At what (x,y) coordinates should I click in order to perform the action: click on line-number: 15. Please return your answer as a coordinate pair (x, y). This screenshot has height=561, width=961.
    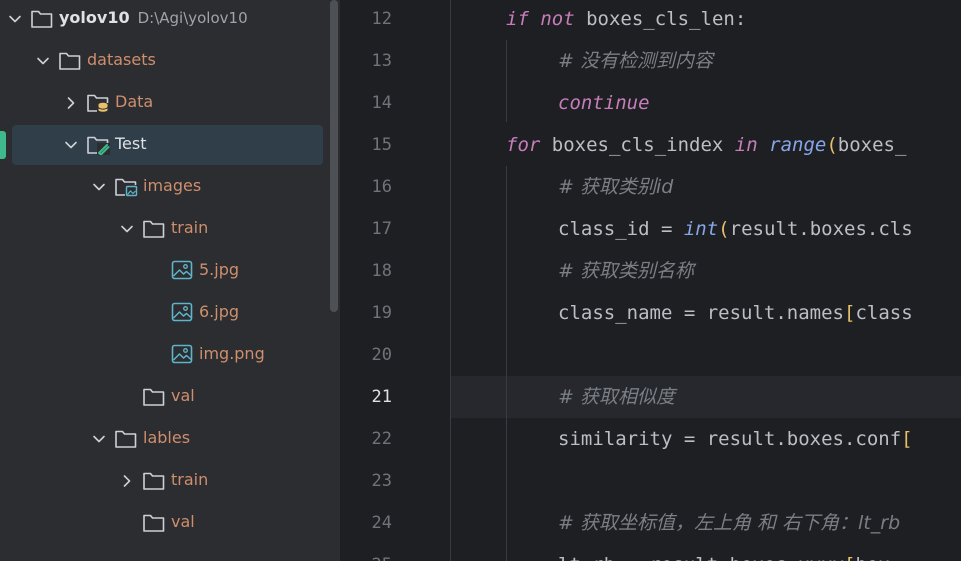
    Looking at the image, I should click on (381, 145).